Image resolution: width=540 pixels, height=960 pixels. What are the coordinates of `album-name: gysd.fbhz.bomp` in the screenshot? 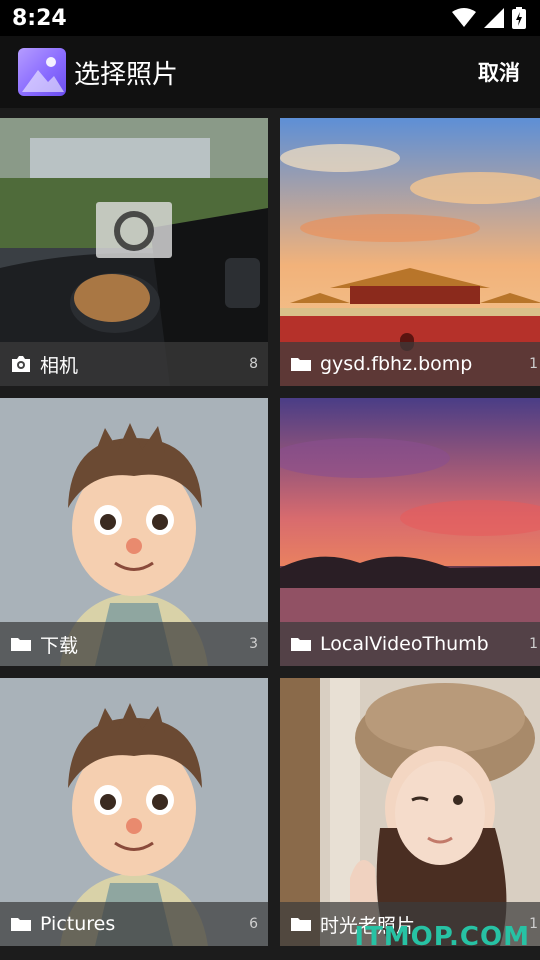 It's located at (396, 364).